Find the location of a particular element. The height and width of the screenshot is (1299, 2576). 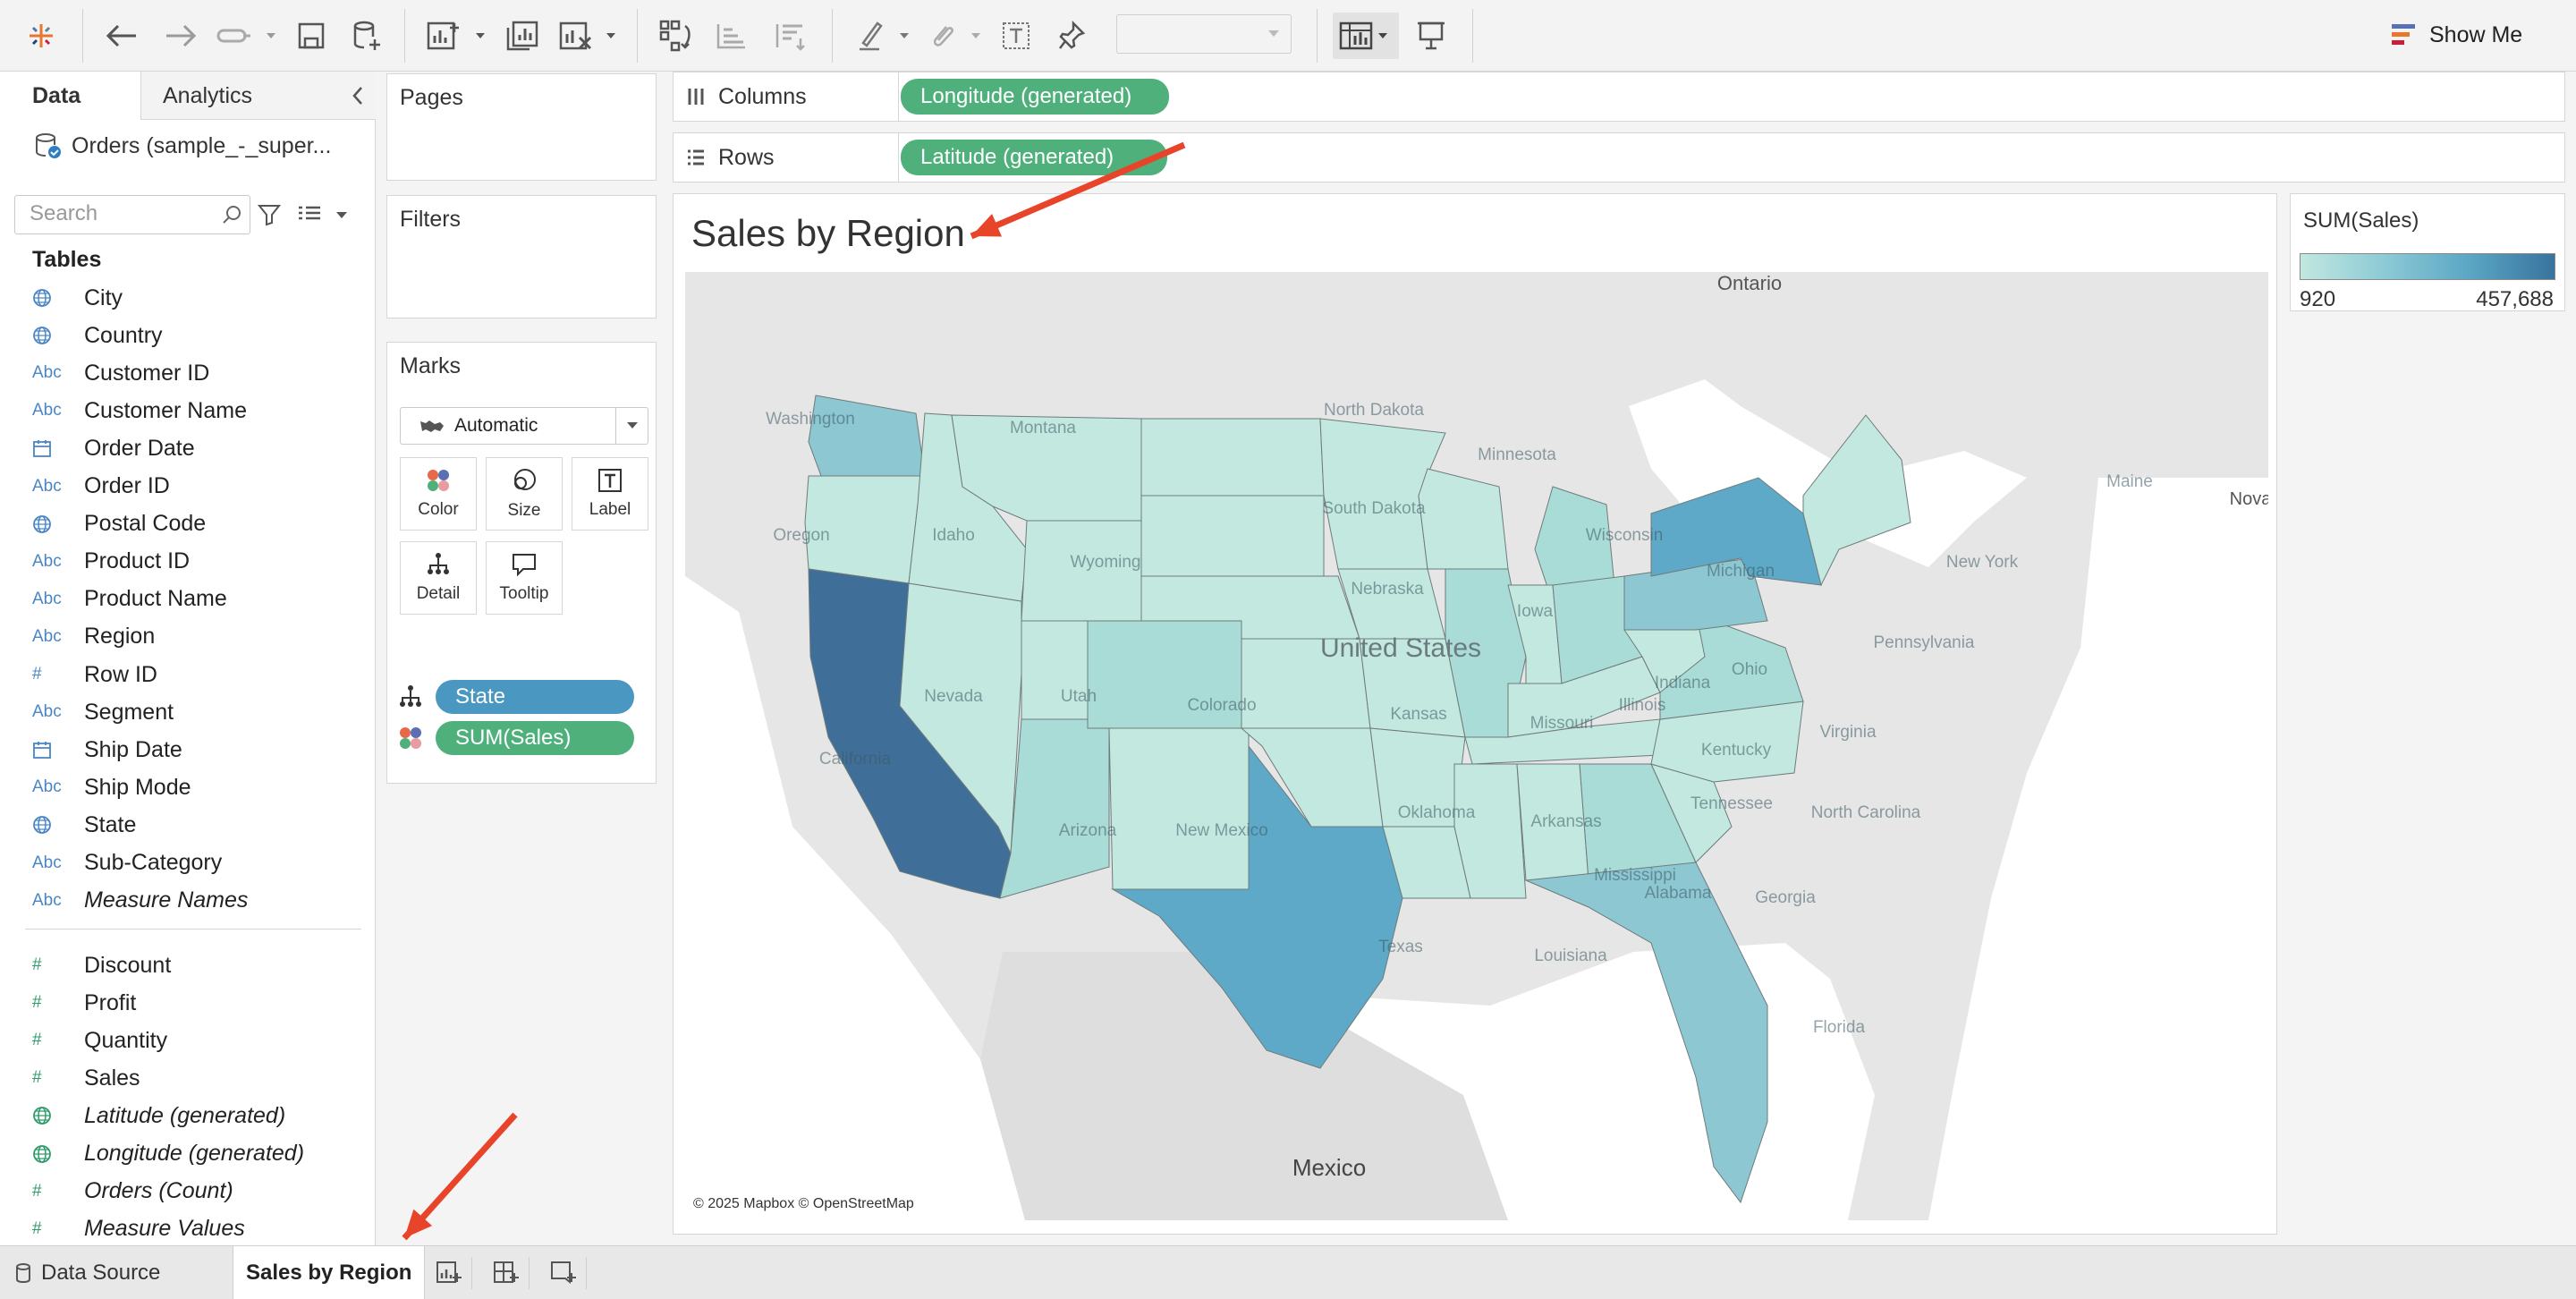

mark-type-select: Automatic is located at coordinates (524, 426).